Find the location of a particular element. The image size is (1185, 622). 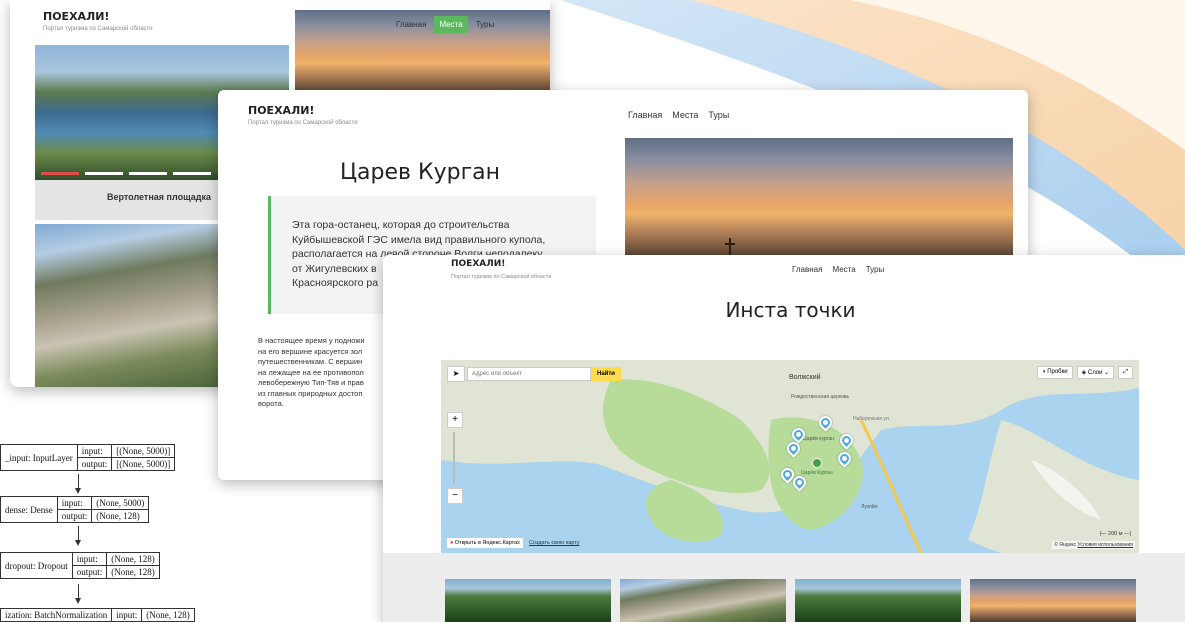

gallery-strip is located at coordinates (784, 587).